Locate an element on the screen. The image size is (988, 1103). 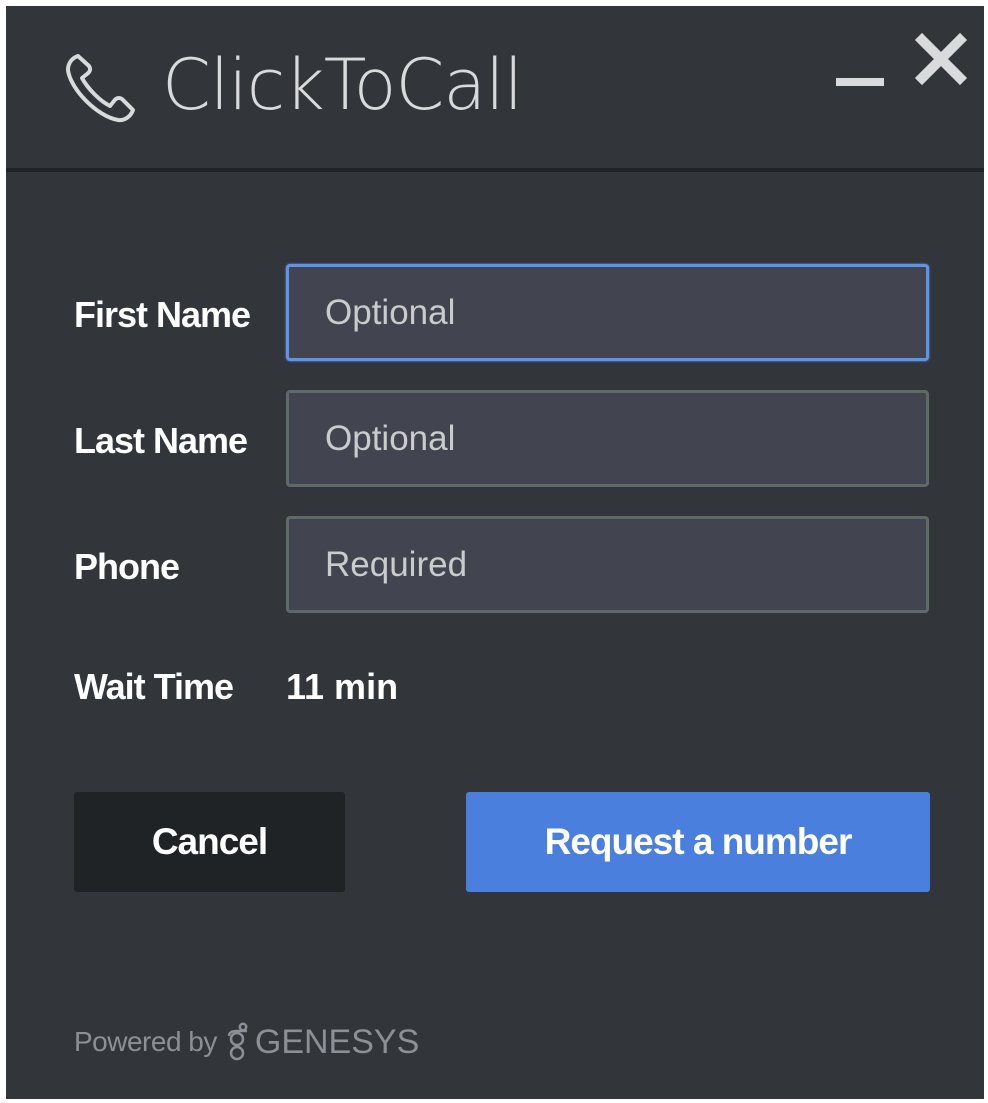
request-number-button: Request a number is located at coordinates (698, 842).